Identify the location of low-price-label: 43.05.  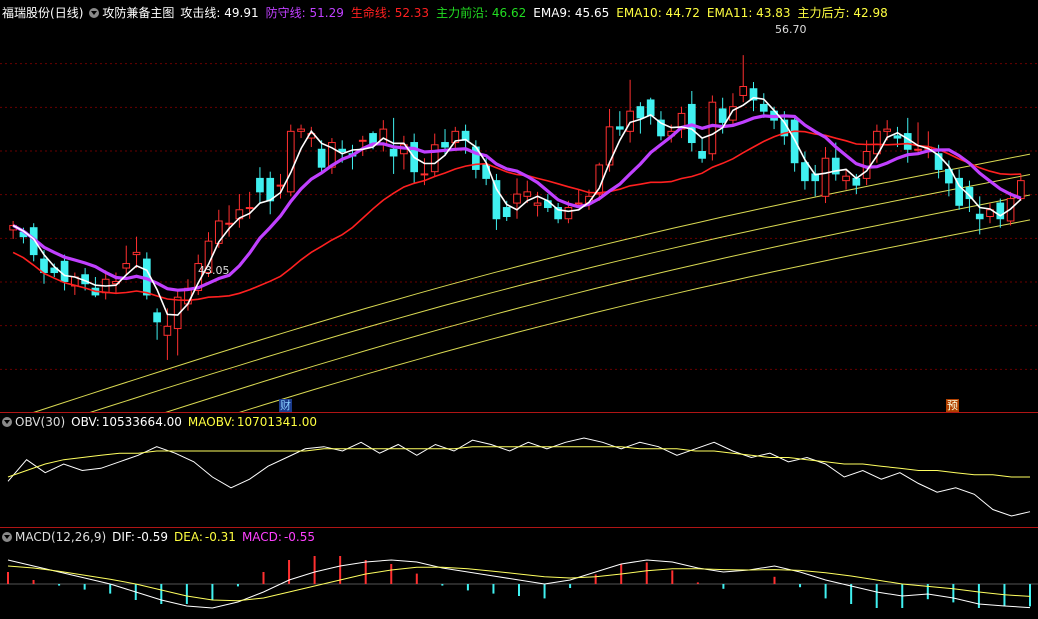
(214, 270).